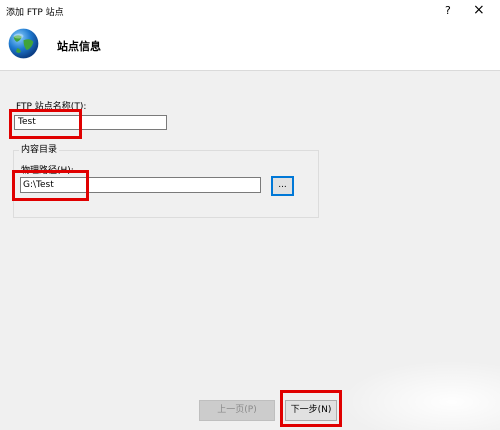  Describe the element at coordinates (420, 395) in the screenshot. I see `background-glow` at that location.